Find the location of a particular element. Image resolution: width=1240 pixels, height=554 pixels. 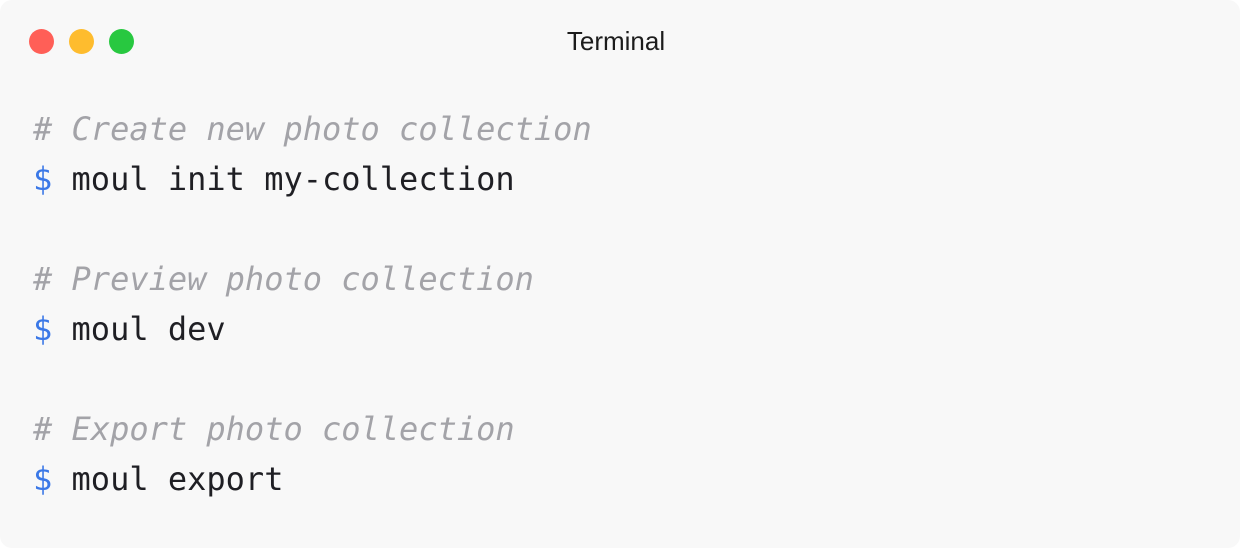

command-line: $ moul export is located at coordinates (623, 479).